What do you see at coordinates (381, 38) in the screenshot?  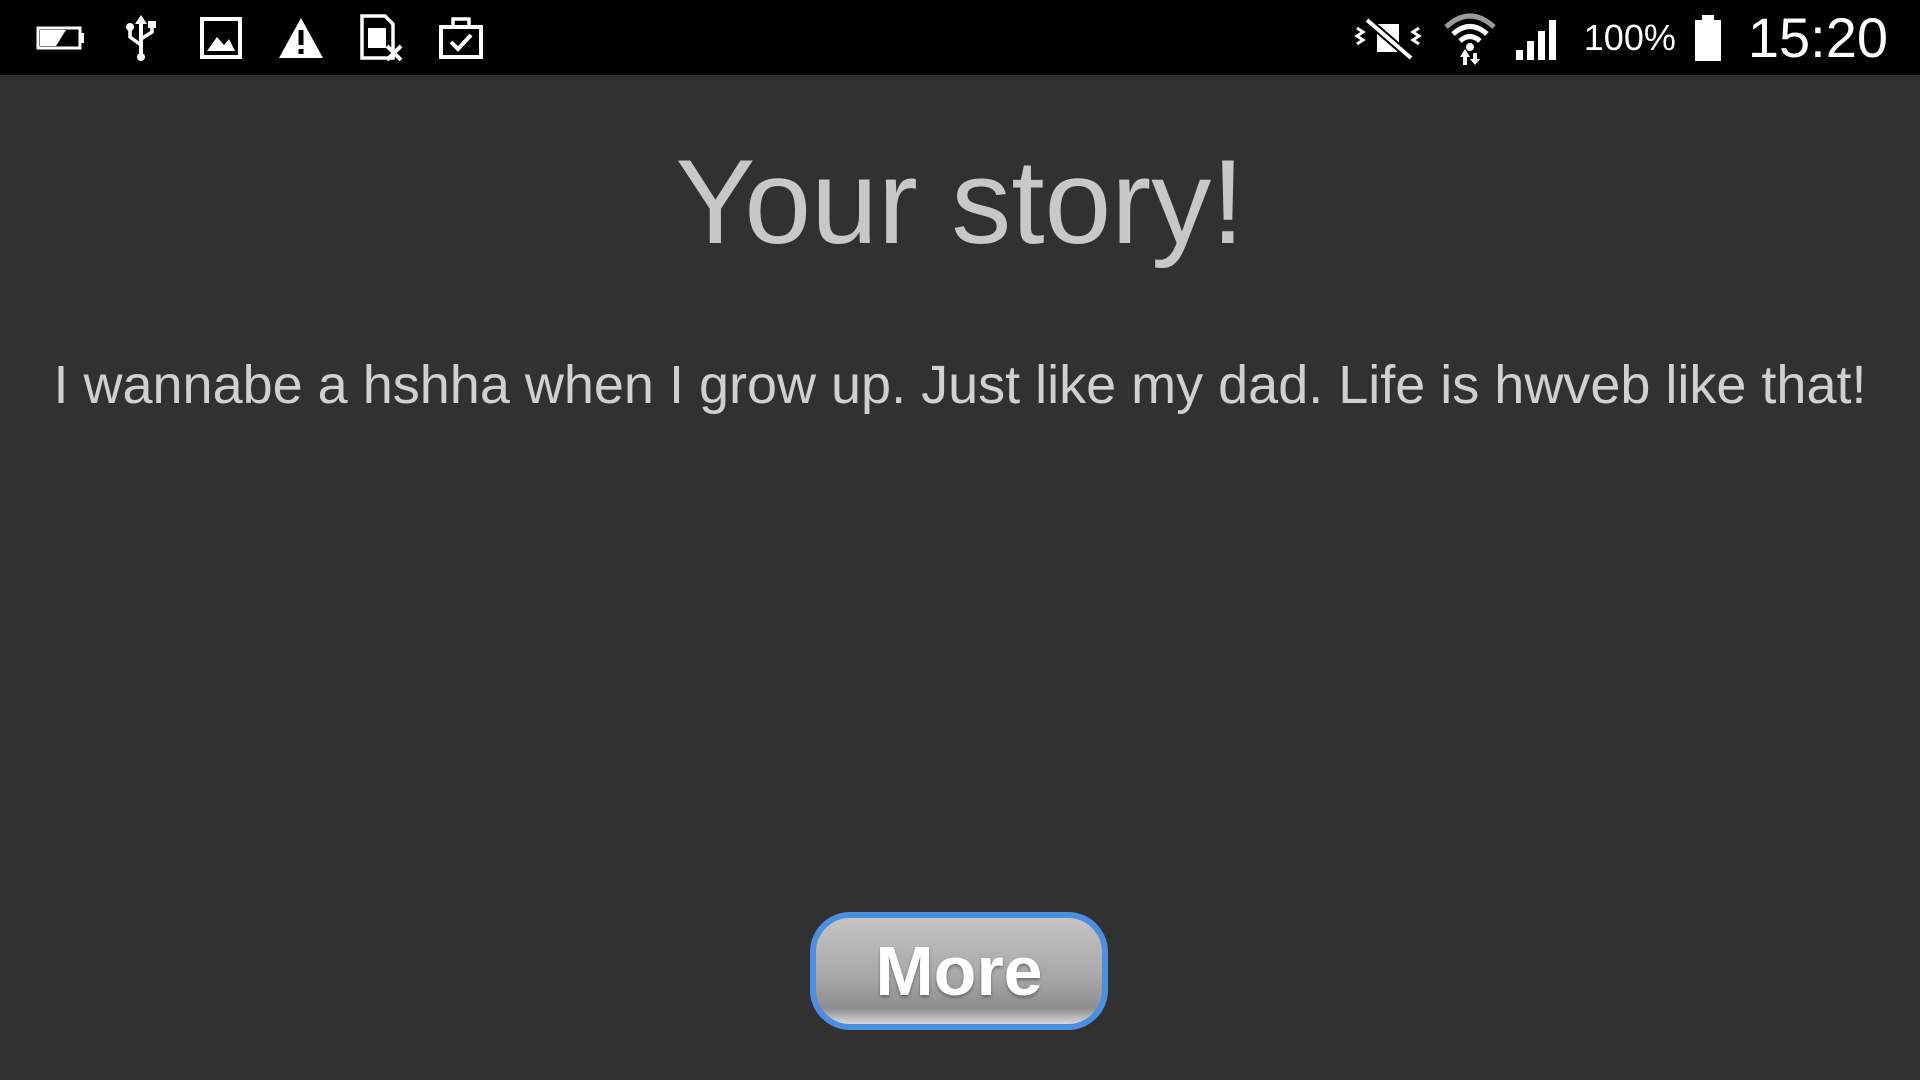 I see `sim-card-x-icon` at bounding box center [381, 38].